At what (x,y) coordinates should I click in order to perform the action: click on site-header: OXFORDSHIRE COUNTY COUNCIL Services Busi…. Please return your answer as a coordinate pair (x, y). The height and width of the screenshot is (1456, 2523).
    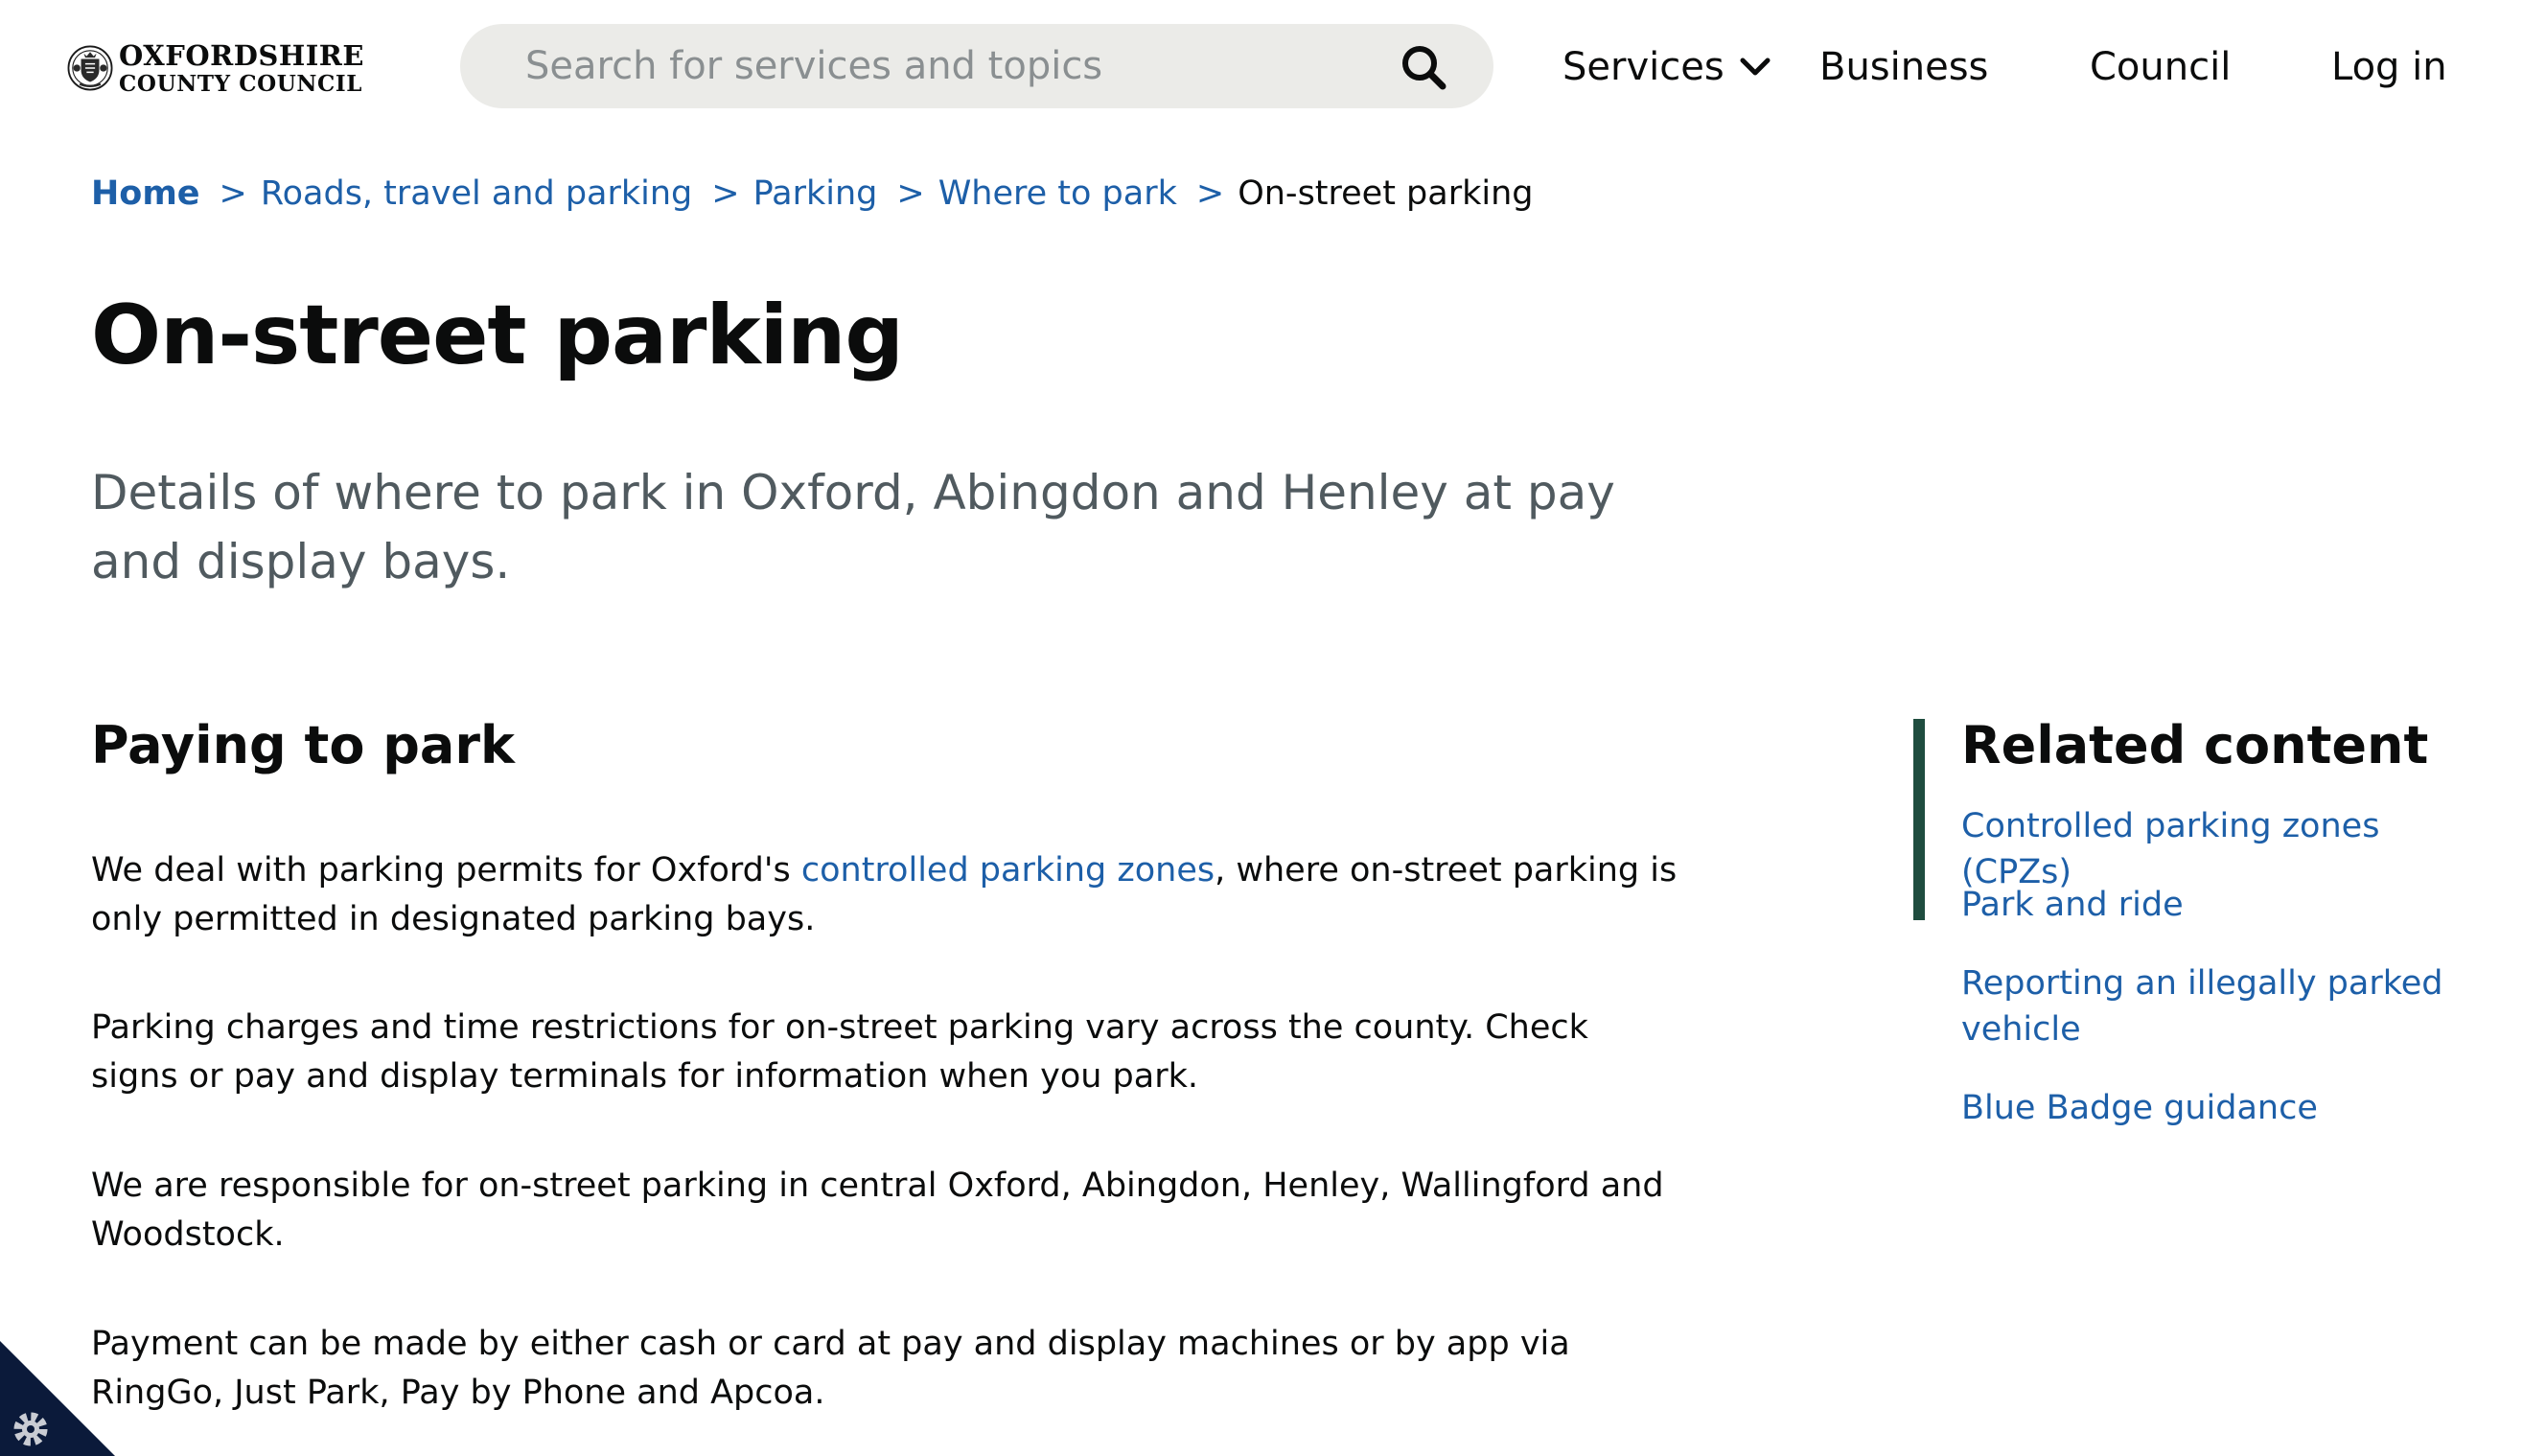
    Looking at the image, I should click on (1261, 67).